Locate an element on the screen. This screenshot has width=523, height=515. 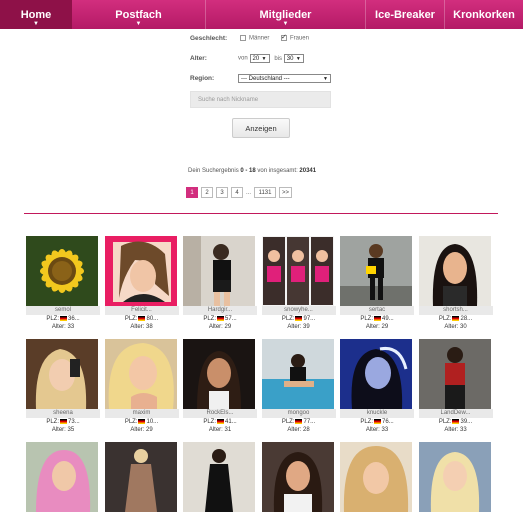
nickname-search-input: Suche nach Nickname is located at coordinates (260, 99).